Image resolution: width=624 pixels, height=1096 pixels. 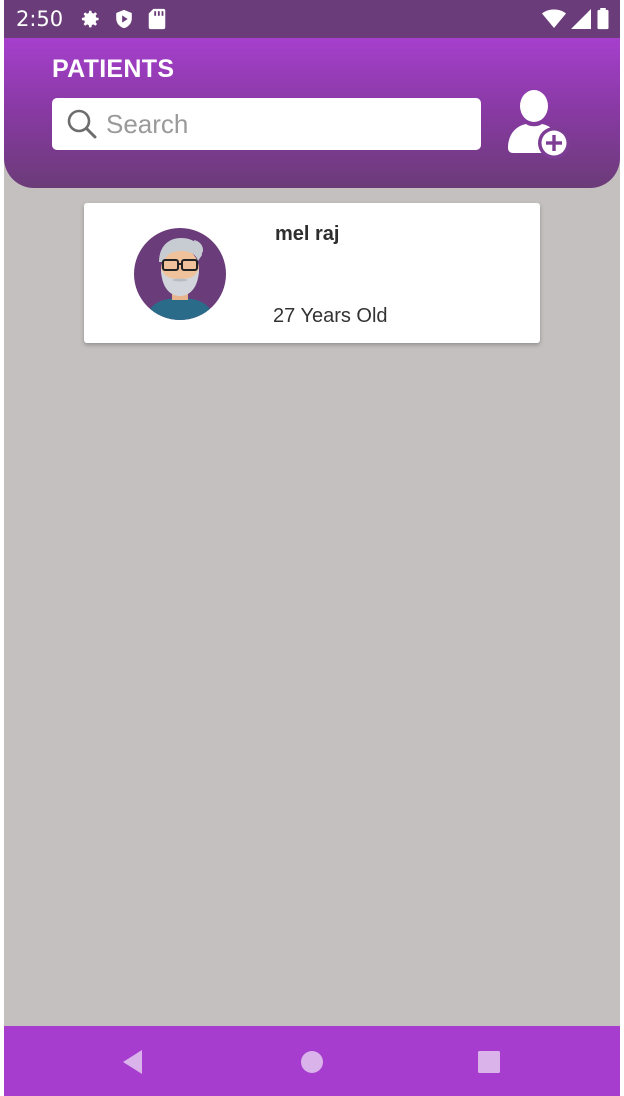 I want to click on patients-header: PATIENTS, so click(x=312, y=113).